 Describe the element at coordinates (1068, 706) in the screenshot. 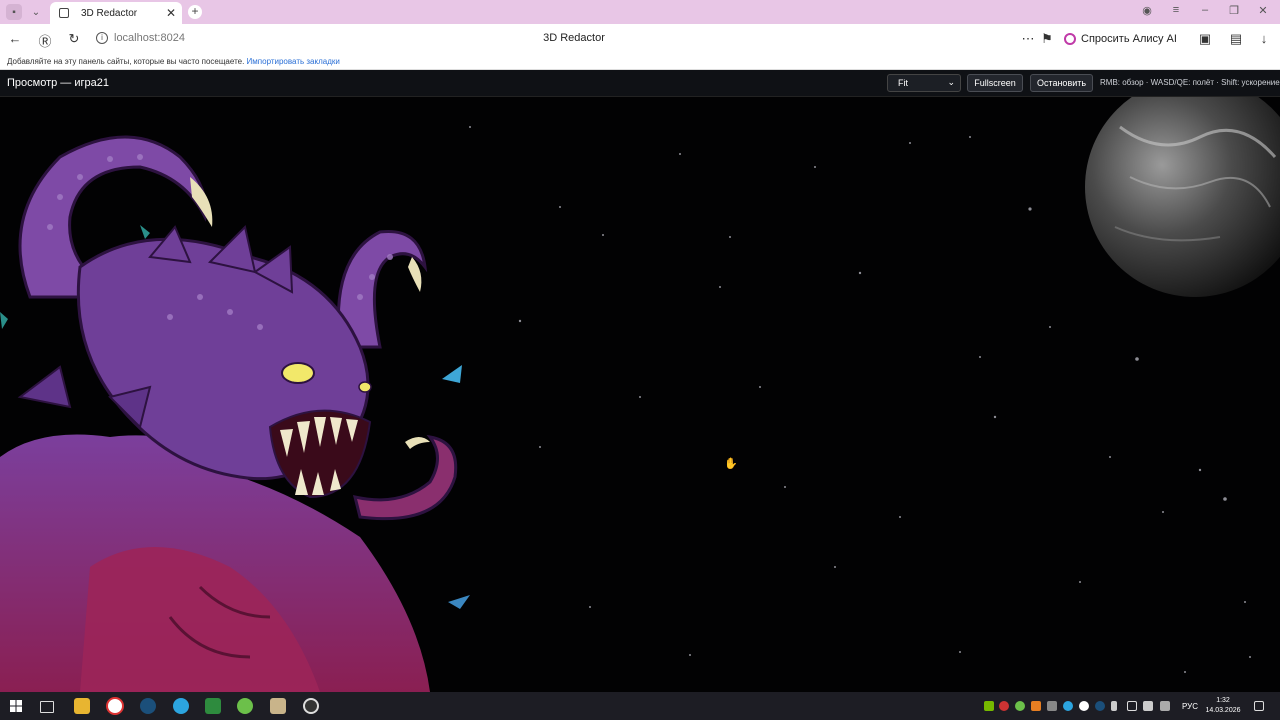

I see `telegram-tray-icon` at that location.